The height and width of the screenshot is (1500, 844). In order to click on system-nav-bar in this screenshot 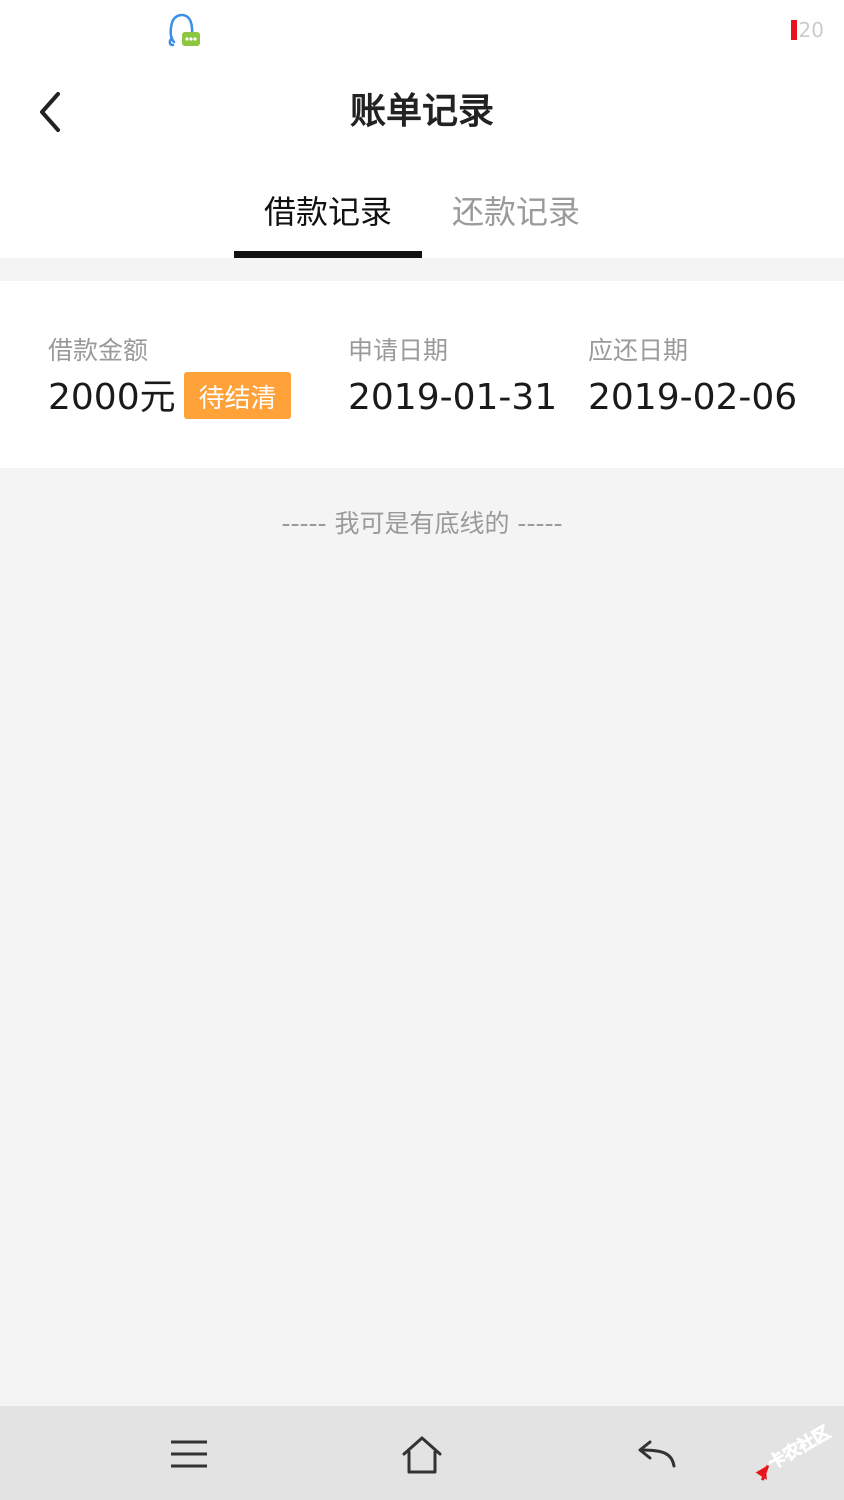, I will do `click(422, 1453)`.